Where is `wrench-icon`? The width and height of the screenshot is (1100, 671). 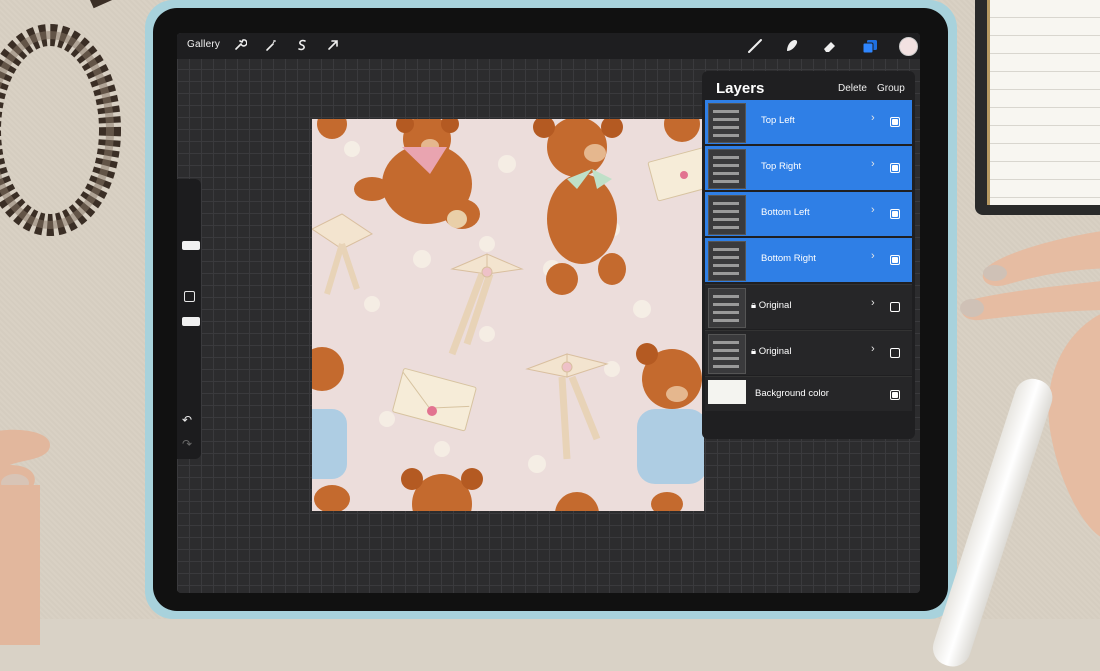 wrench-icon is located at coordinates (240, 45).